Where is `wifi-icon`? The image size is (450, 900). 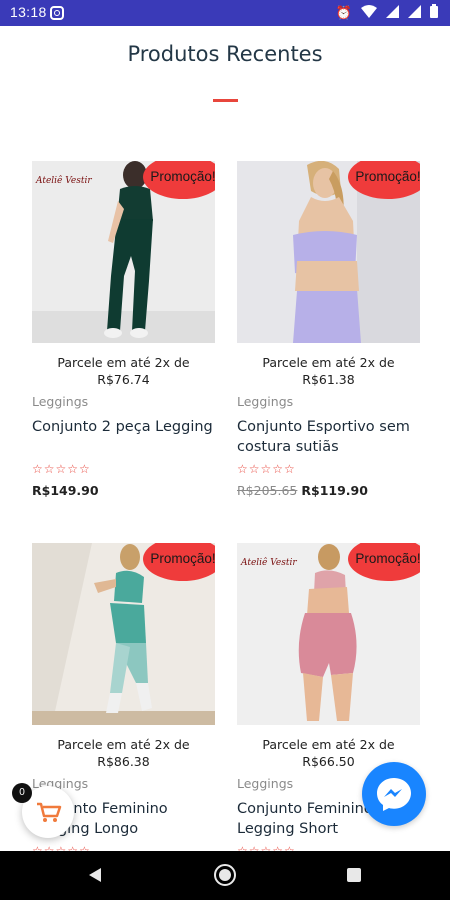 wifi-icon is located at coordinates (369, 13).